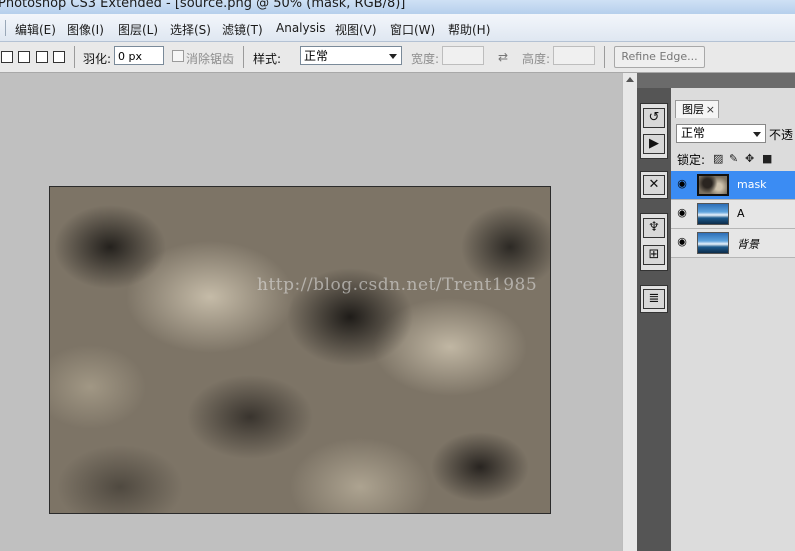  What do you see at coordinates (767, 158) in the screenshot?
I see `lock-all-icon: ■` at bounding box center [767, 158].